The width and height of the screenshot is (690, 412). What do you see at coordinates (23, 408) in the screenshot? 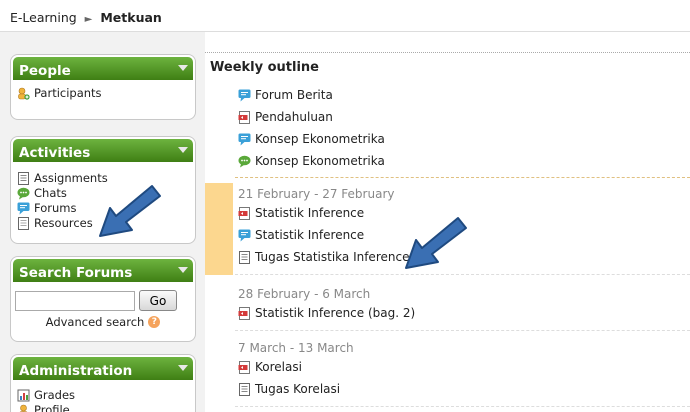
I see `profile-icon` at bounding box center [23, 408].